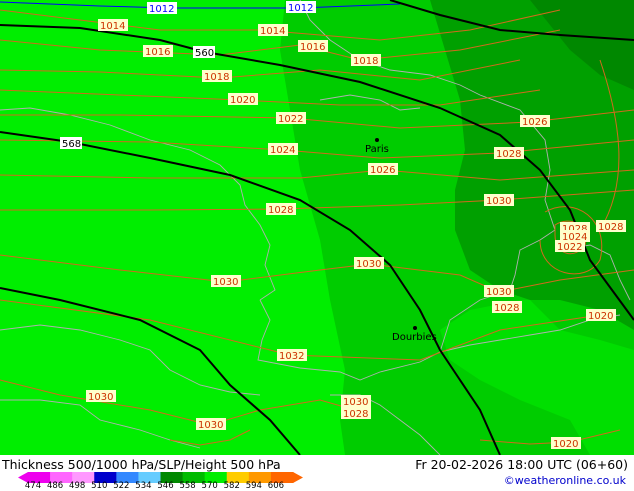  I want to click on isobar-label: 1024, so click(282, 150).